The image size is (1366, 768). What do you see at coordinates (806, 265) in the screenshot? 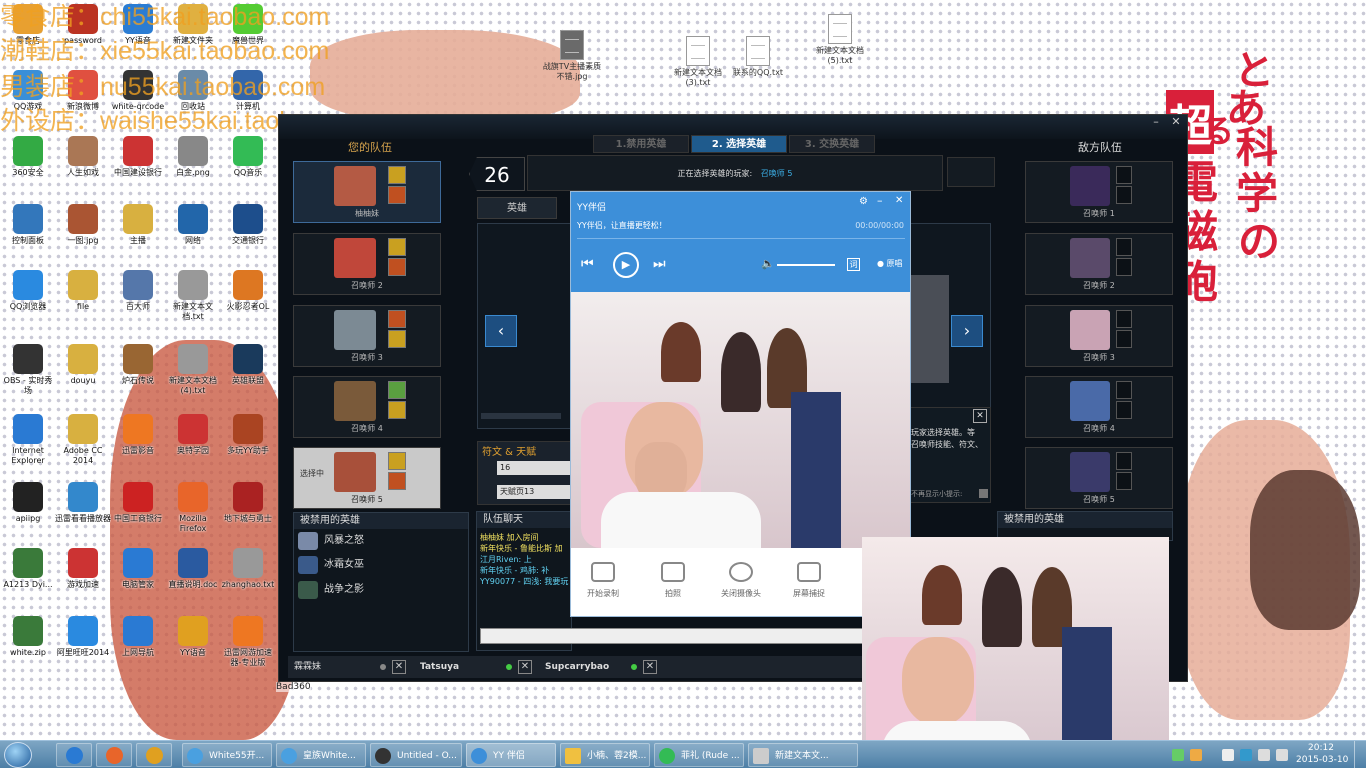
I see `volume-slider` at bounding box center [806, 265].